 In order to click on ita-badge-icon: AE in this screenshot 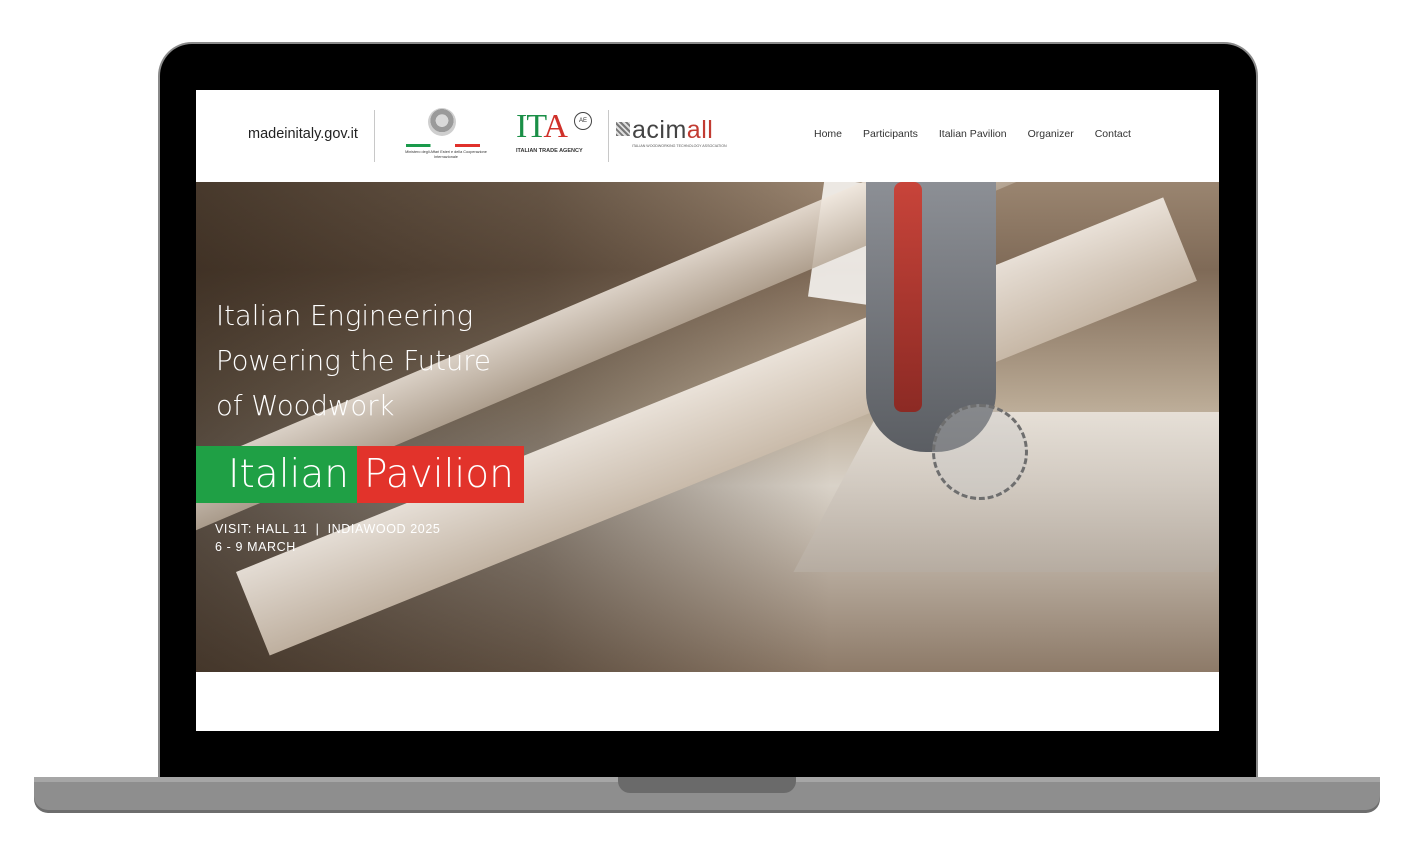, I will do `click(583, 121)`.